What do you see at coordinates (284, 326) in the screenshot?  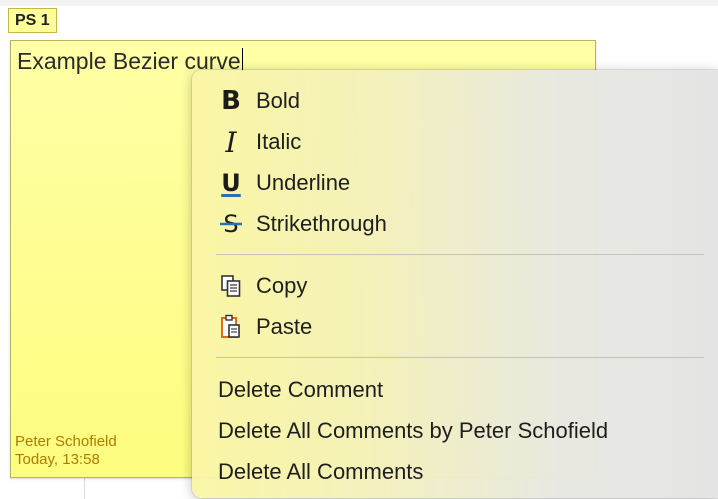 I see `menu-item-label: Paste` at bounding box center [284, 326].